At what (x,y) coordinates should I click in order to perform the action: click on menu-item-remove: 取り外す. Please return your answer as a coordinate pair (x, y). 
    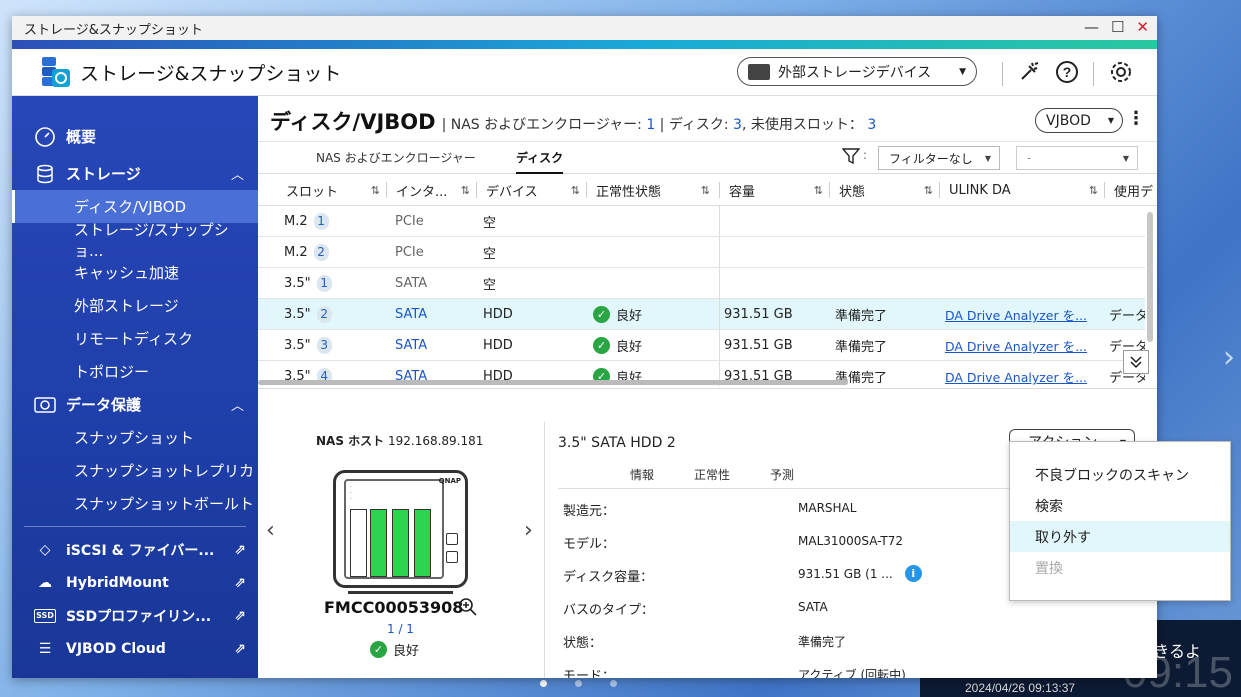
    Looking at the image, I should click on (1120, 536).